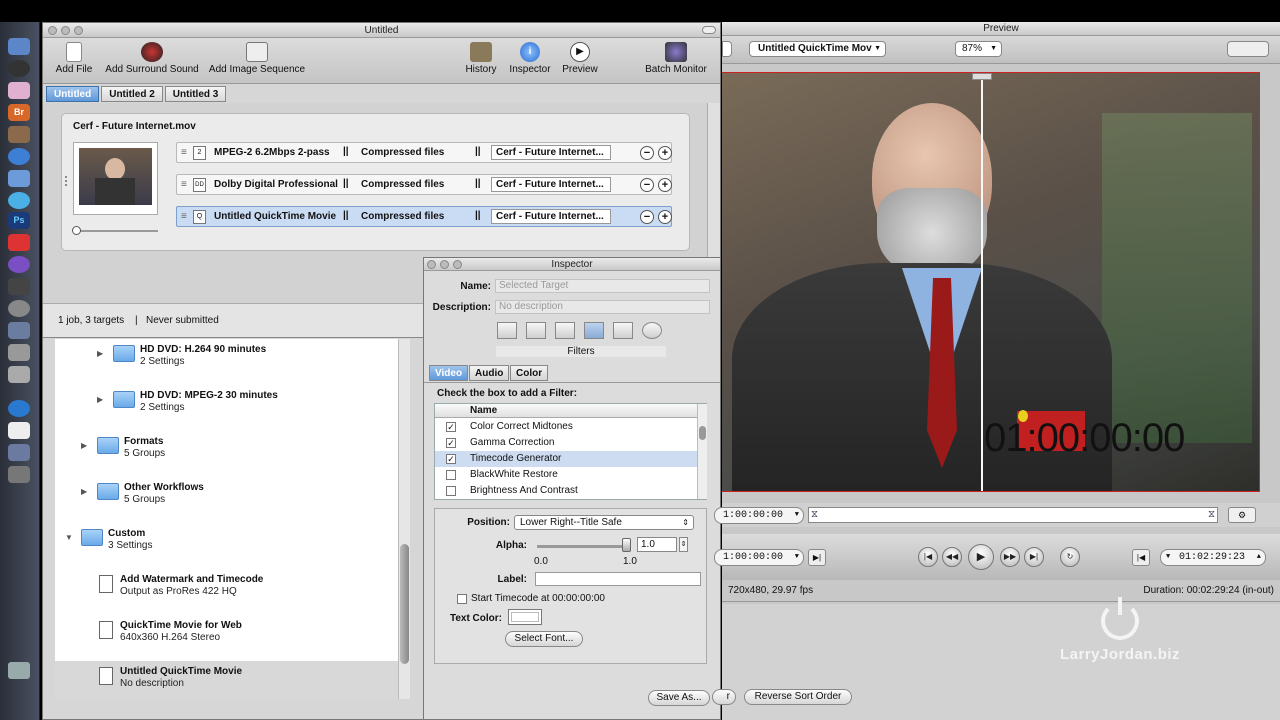 Image resolution: width=1280 pixels, height=720 pixels. I want to click on position-select: Lower Right--Title Safe ⇕, so click(604, 522).